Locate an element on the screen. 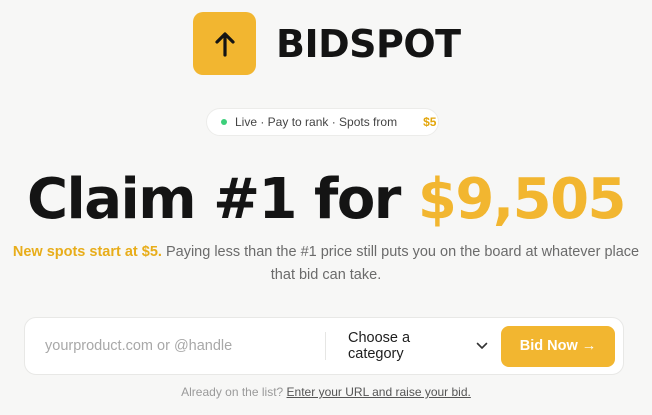  chevron-down-icon is located at coordinates (482, 346).